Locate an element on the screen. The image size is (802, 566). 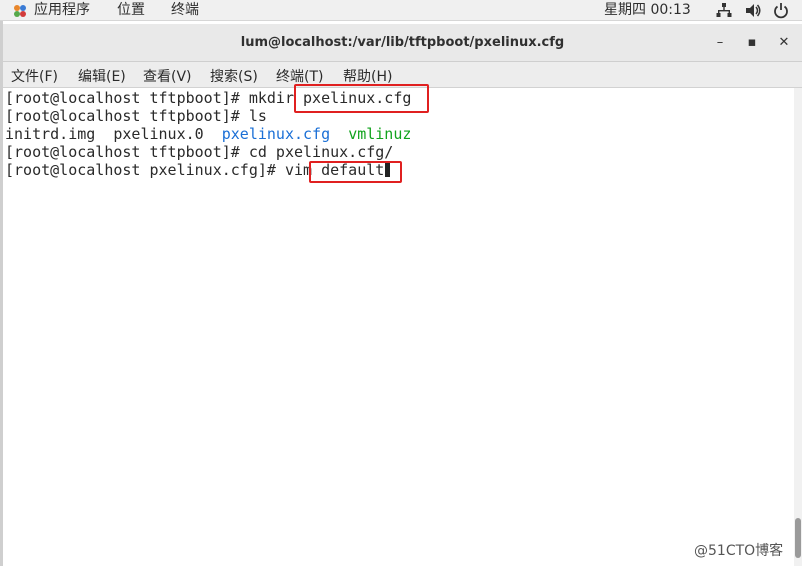
applications-icon is located at coordinates (20, 11).